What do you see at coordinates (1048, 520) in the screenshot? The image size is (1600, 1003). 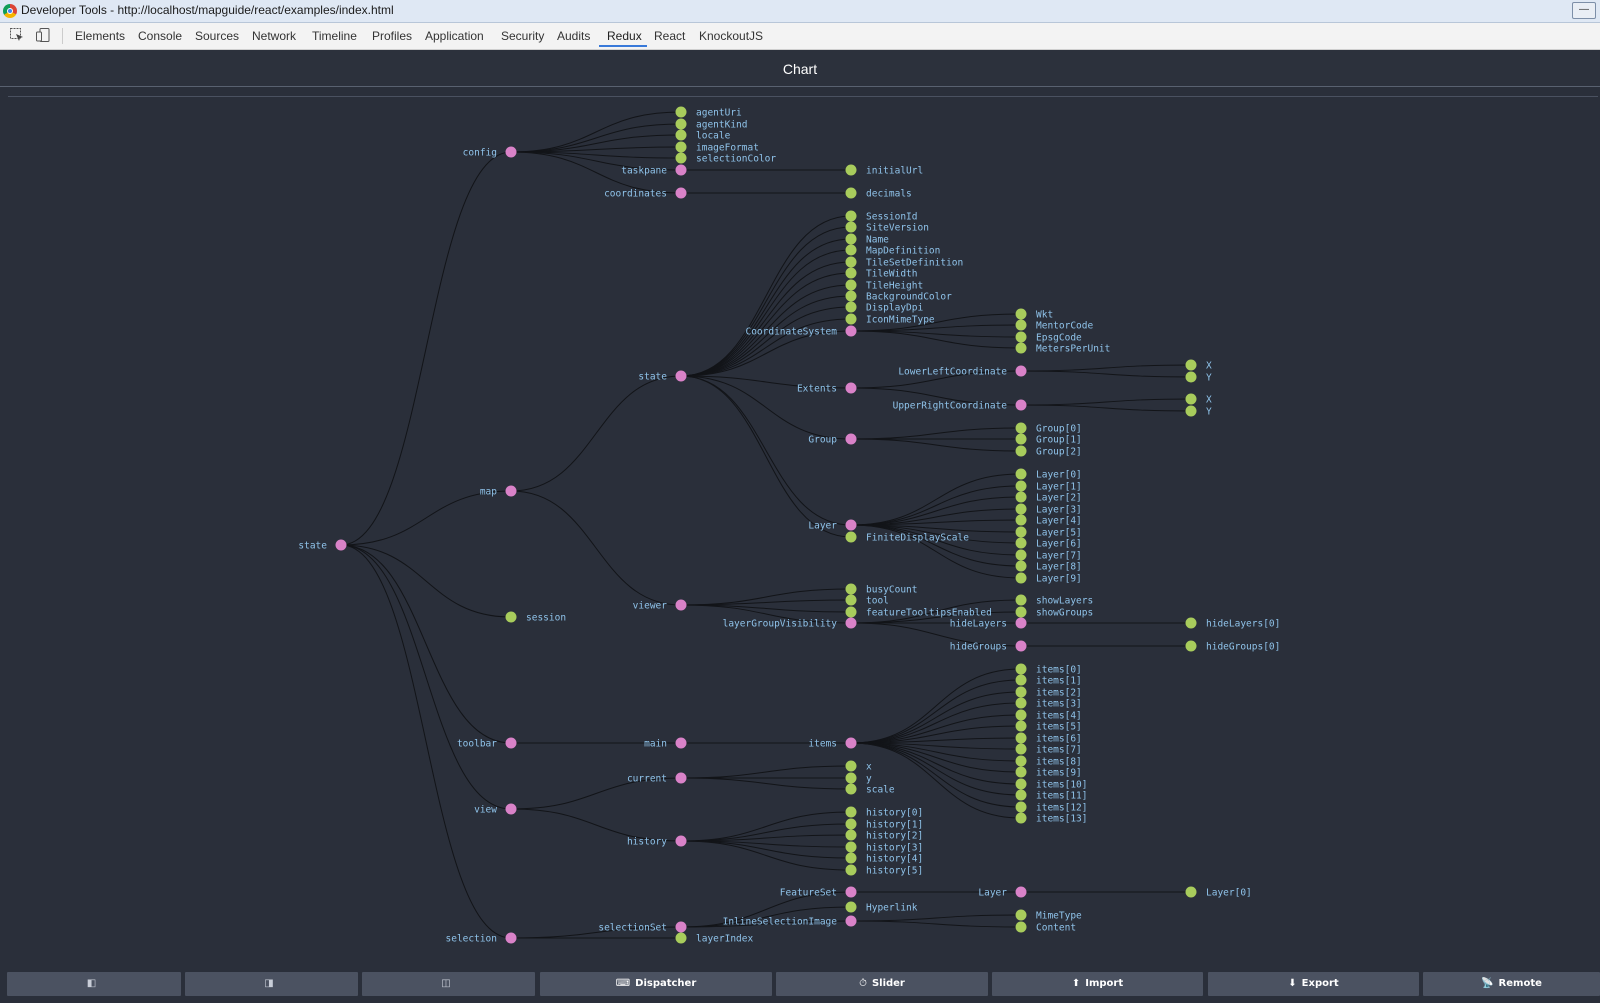 I see `tree-node-layer-4: Layer[4]` at bounding box center [1048, 520].